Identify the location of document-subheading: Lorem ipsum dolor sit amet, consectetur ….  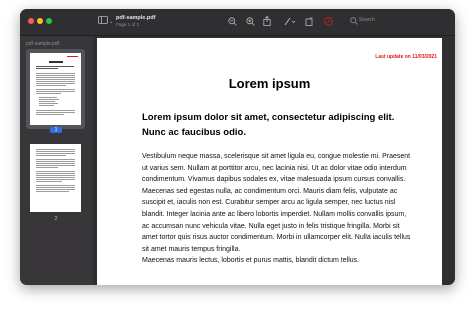
(268, 125).